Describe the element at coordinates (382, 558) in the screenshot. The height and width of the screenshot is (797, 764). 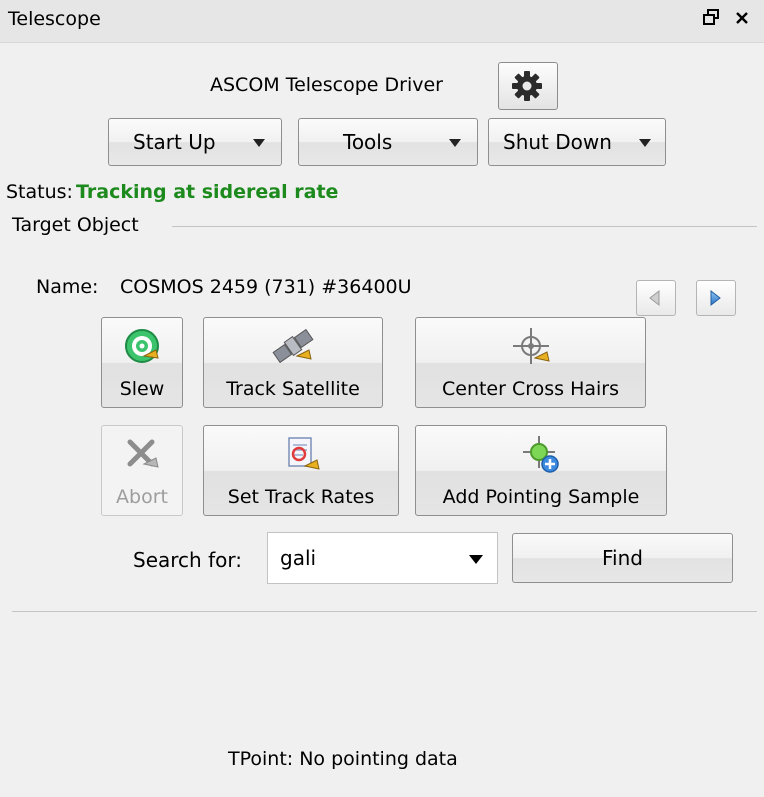
I see `search-combobox: gali` at that location.